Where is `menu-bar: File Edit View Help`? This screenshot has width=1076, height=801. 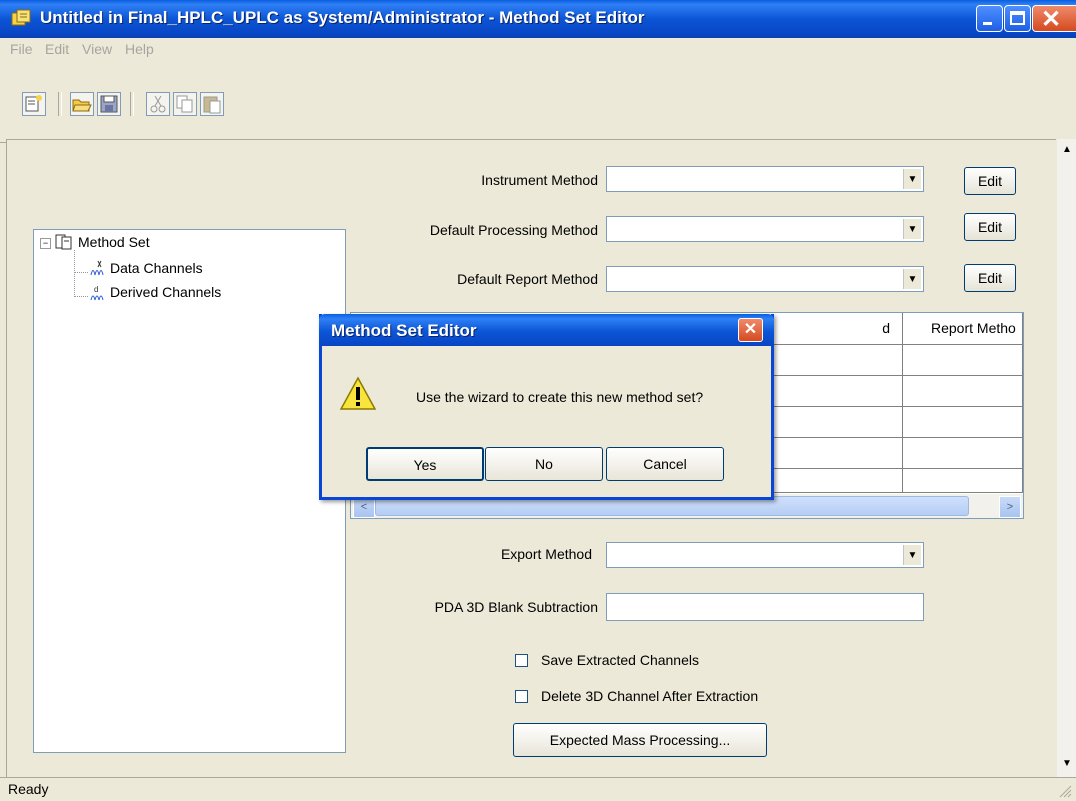
menu-bar: File Edit View Help is located at coordinates (538, 50).